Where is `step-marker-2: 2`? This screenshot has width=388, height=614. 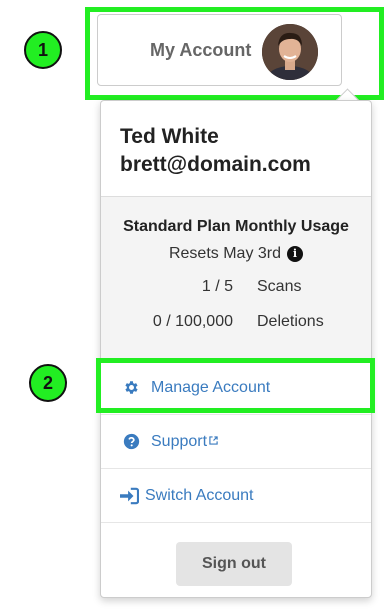
step-marker-2: 2 is located at coordinates (48, 383).